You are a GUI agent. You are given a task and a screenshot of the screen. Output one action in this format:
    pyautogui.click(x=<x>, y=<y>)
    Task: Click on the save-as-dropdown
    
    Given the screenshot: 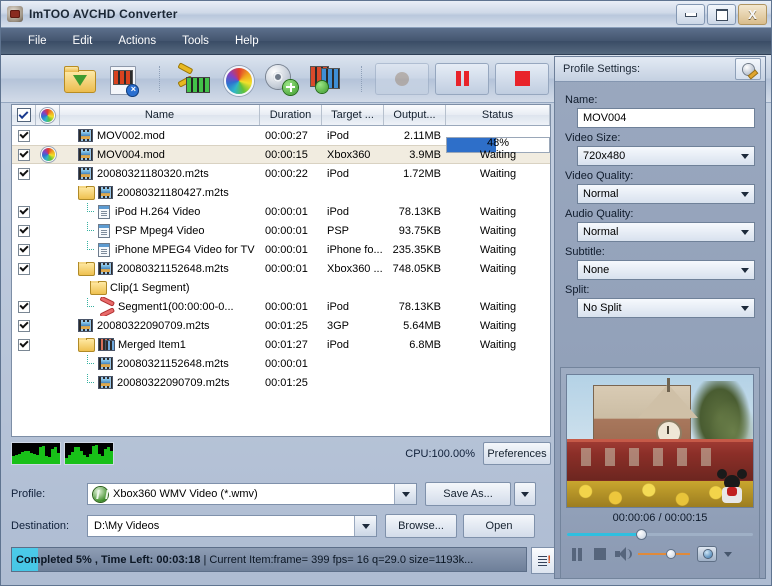 What is the action you would take?
    pyautogui.click(x=525, y=494)
    